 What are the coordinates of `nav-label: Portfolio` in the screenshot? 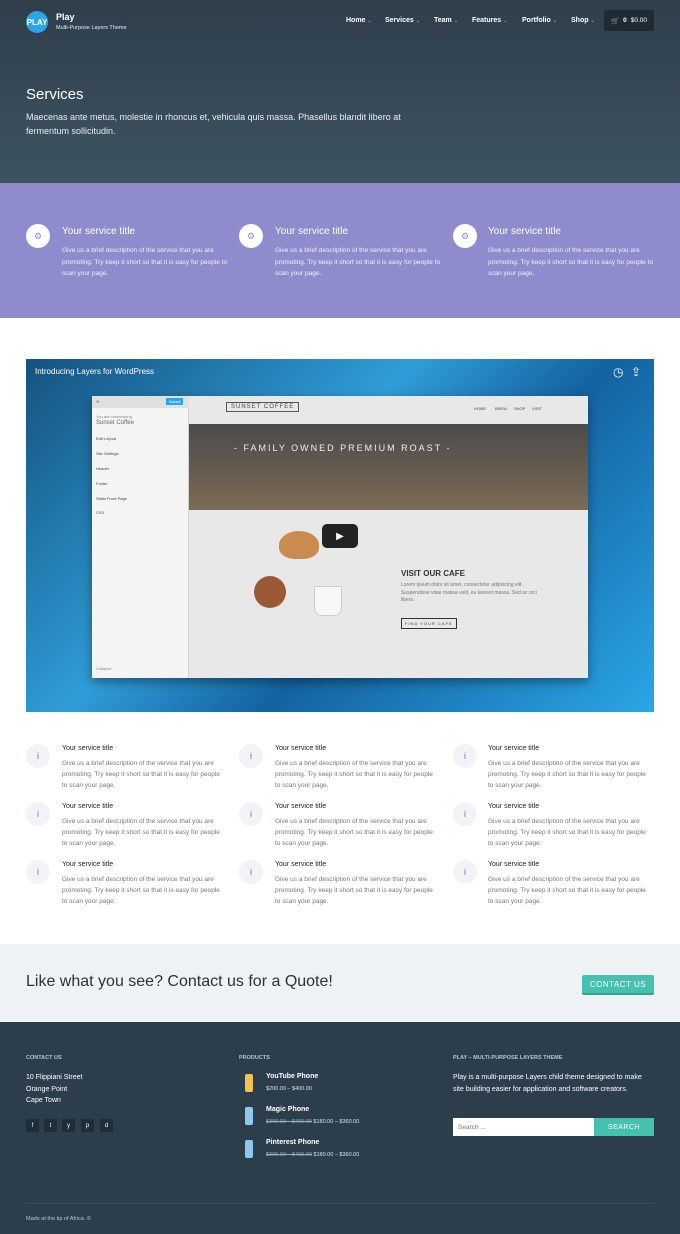 It's located at (536, 20).